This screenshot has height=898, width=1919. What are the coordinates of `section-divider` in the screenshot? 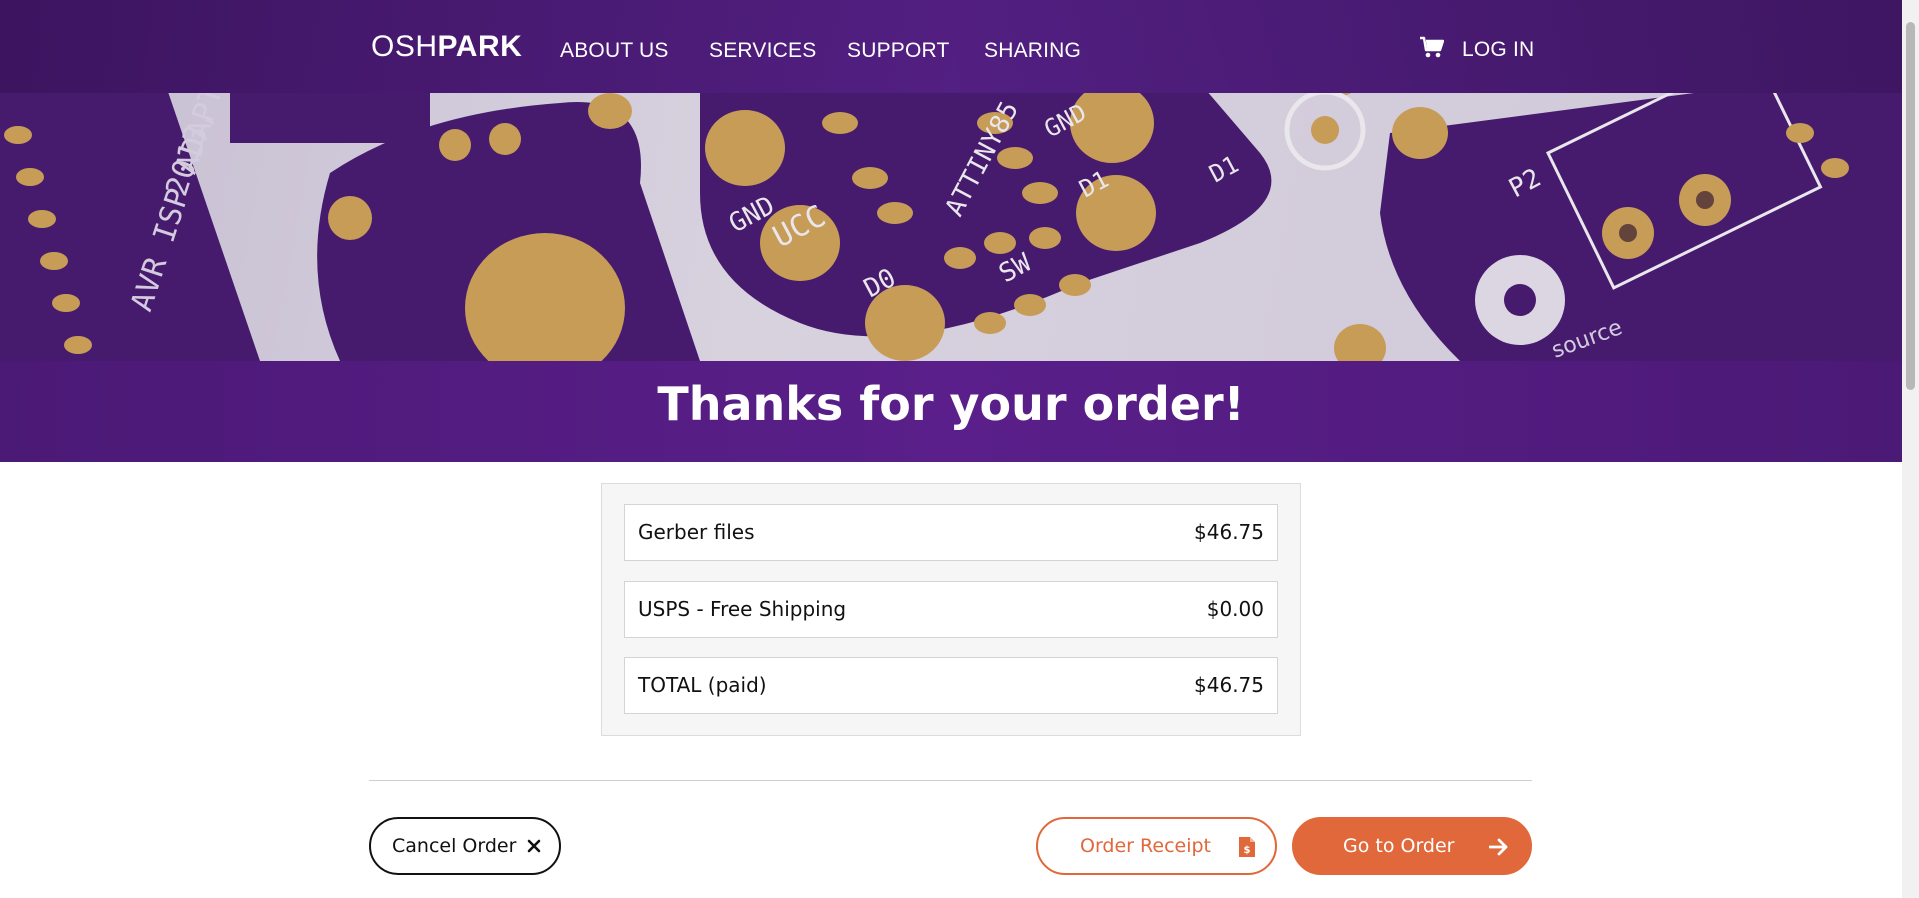 It's located at (950, 780).